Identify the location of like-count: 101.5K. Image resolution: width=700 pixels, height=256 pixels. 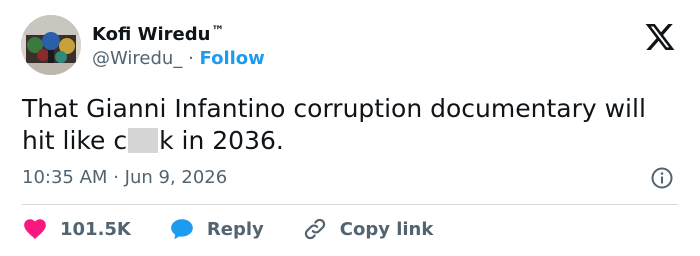
(95, 229).